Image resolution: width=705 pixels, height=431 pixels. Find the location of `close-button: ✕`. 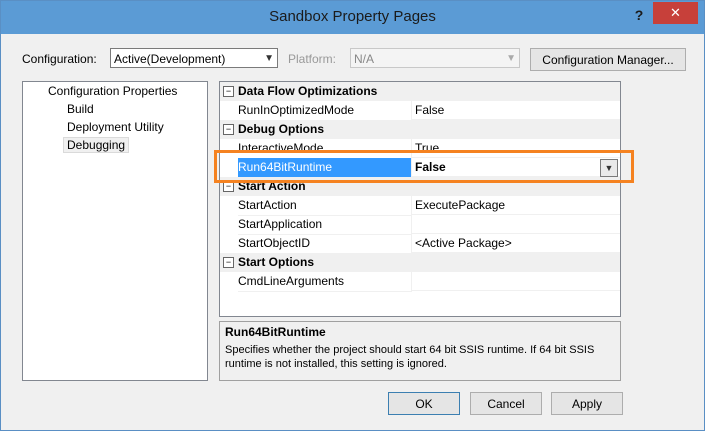

close-button: ✕ is located at coordinates (675, 13).